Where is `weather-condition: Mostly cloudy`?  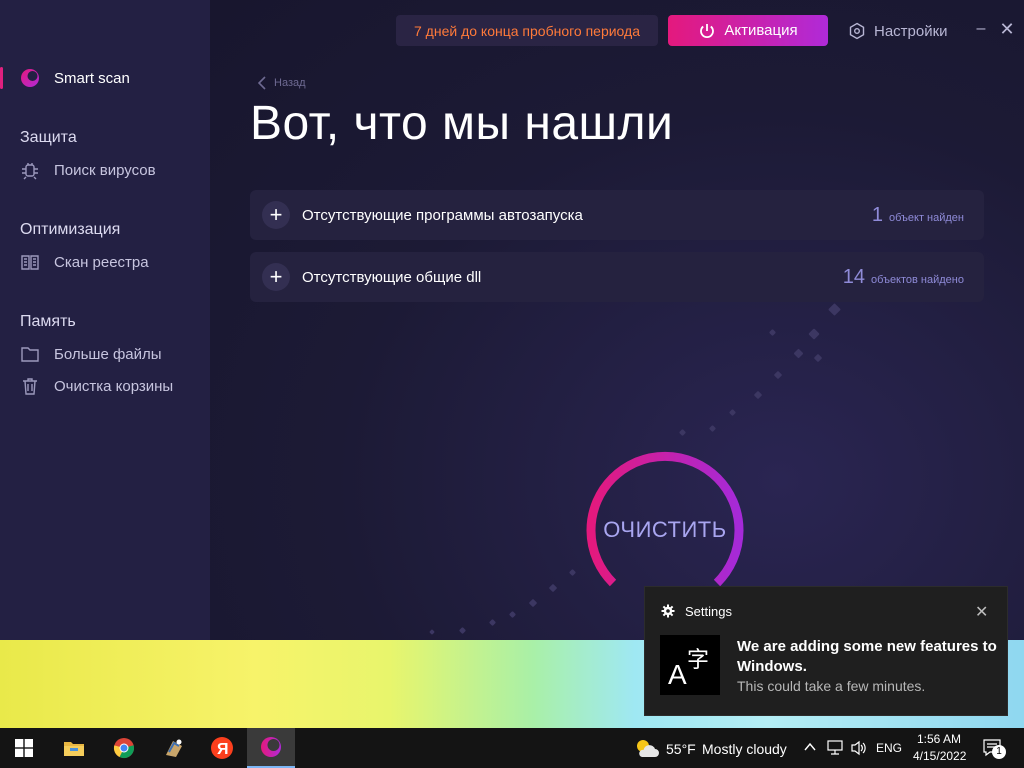 weather-condition: Mostly cloudy is located at coordinates (744, 749).